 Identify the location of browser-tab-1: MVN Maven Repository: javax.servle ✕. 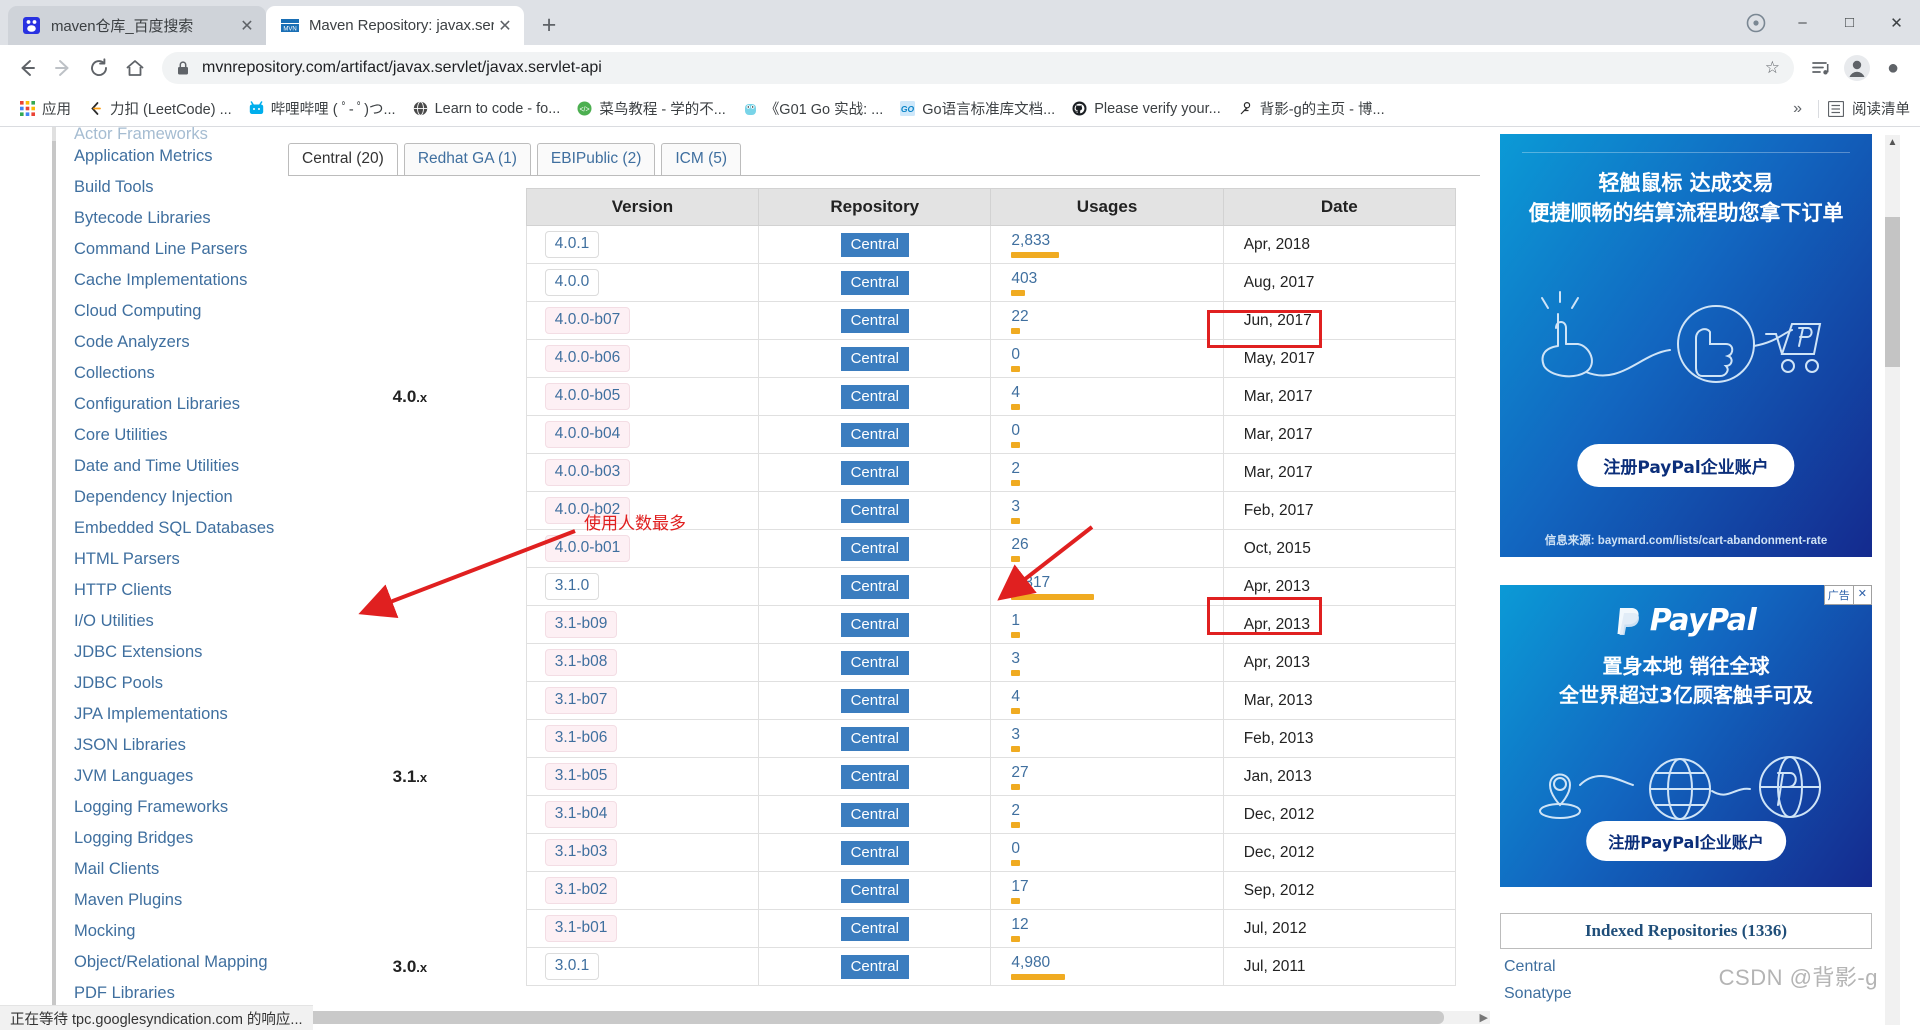
(395, 25).